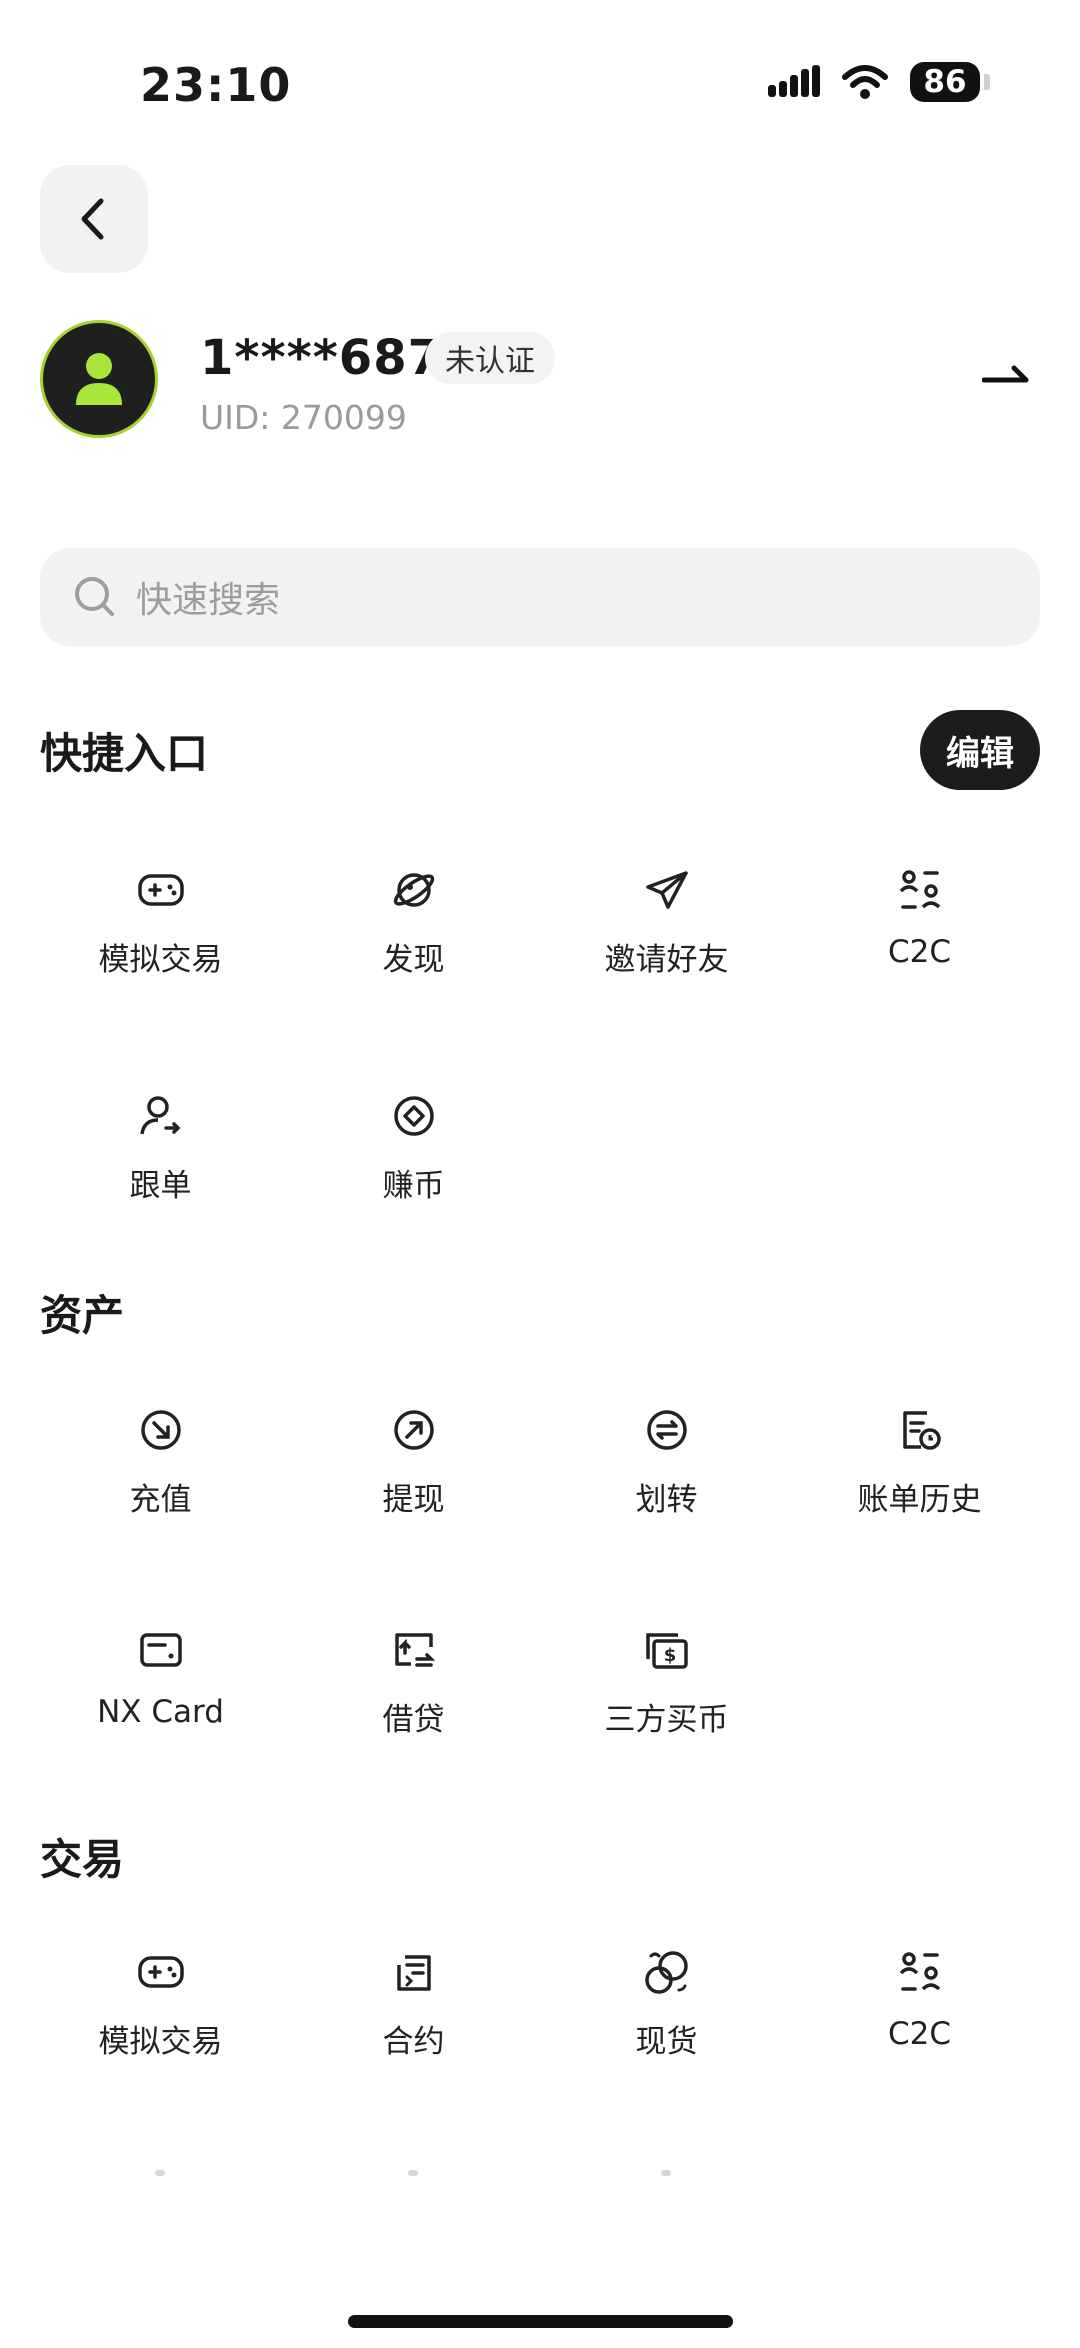  Describe the element at coordinates (413, 1972) in the screenshot. I see `contract-document-icon` at that location.